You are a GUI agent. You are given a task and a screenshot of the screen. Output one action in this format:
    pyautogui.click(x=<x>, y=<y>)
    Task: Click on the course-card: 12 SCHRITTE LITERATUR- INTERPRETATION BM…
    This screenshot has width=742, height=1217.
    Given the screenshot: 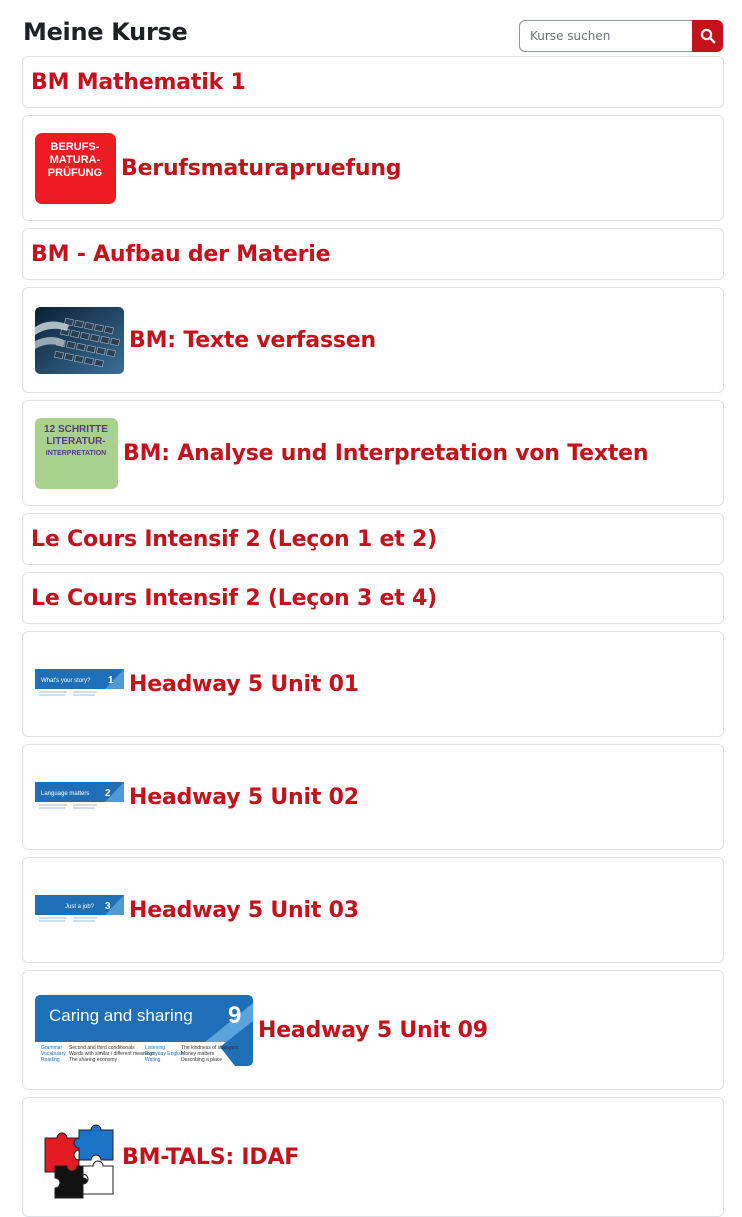 What is the action you would take?
    pyautogui.click(x=373, y=453)
    